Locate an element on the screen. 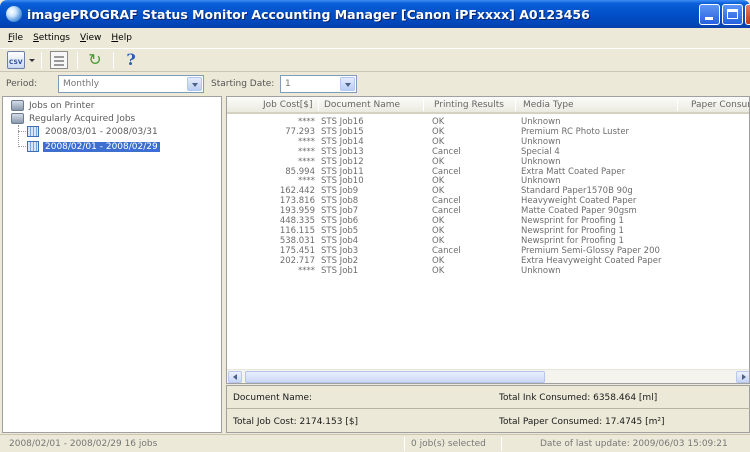 The width and height of the screenshot is (750, 452). cell-document-name: STS Job3 is located at coordinates (340, 250).